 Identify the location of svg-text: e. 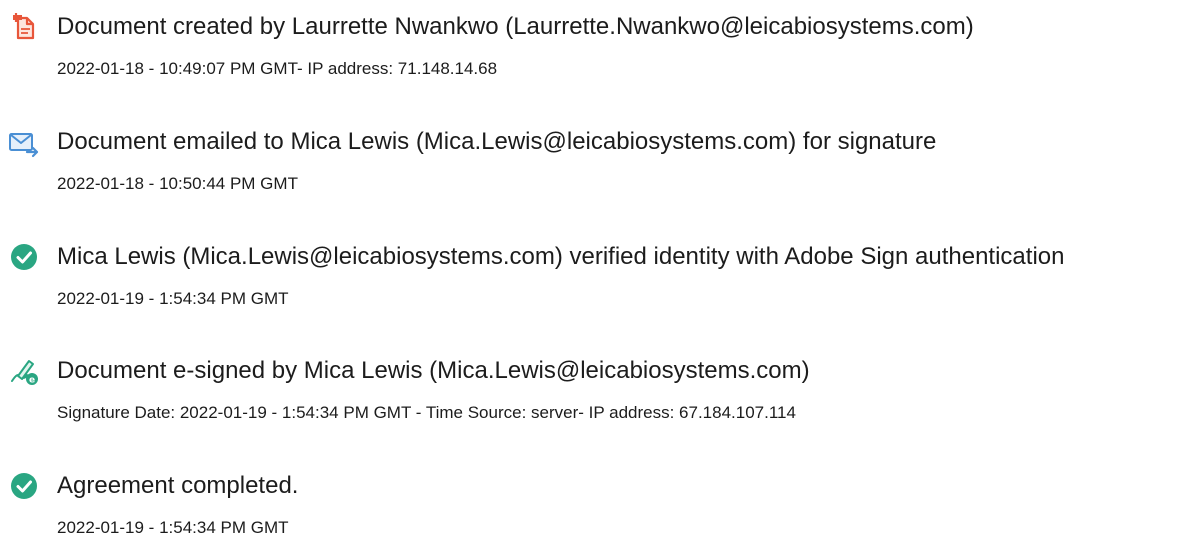
(32, 381).